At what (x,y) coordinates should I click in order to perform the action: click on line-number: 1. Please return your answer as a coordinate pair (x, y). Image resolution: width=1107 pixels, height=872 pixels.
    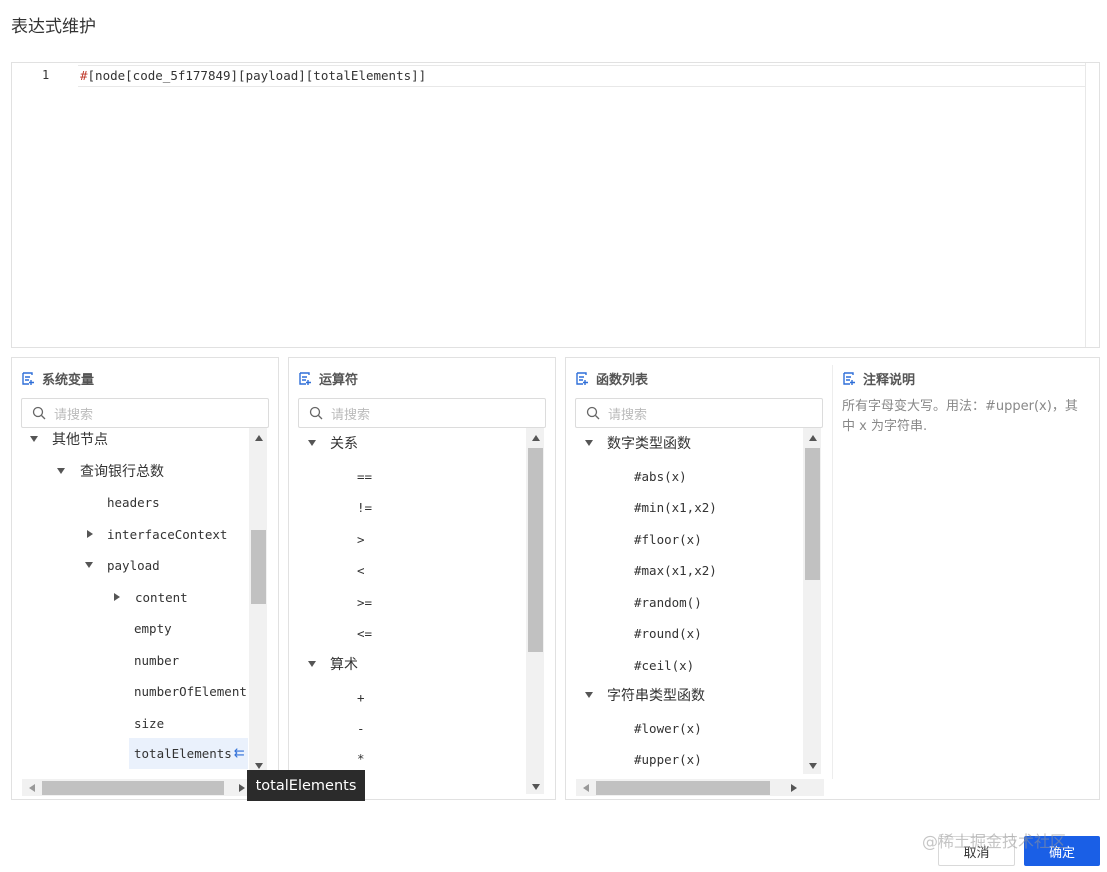
    Looking at the image, I should click on (46, 75).